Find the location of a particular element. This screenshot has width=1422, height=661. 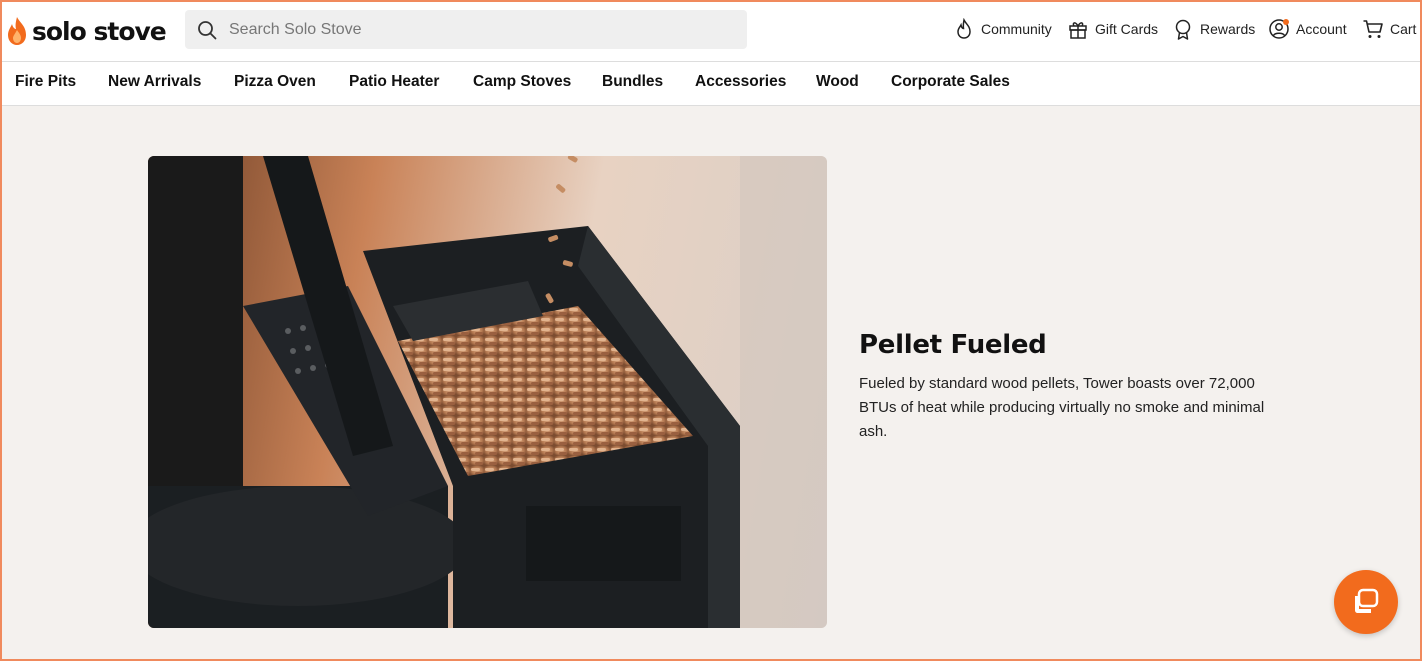

nav-item-camp-stoves: Camp Stoves is located at coordinates (522, 82).